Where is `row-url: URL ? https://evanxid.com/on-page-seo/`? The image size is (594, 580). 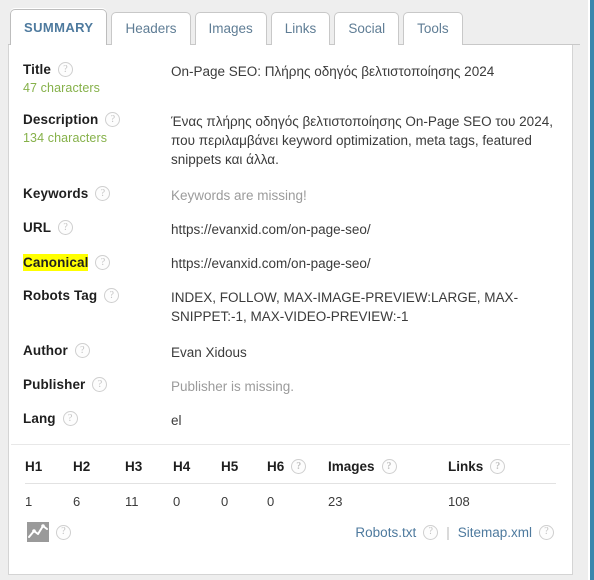 row-url: URL ? https://evanxid.com/on-page-seo/ is located at coordinates (290, 229).